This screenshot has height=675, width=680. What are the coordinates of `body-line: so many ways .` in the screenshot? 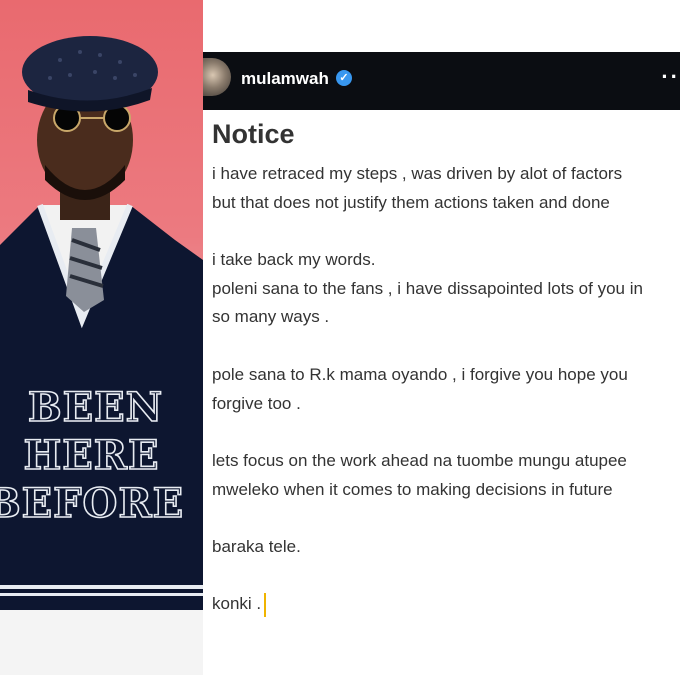 It's located at (271, 317).